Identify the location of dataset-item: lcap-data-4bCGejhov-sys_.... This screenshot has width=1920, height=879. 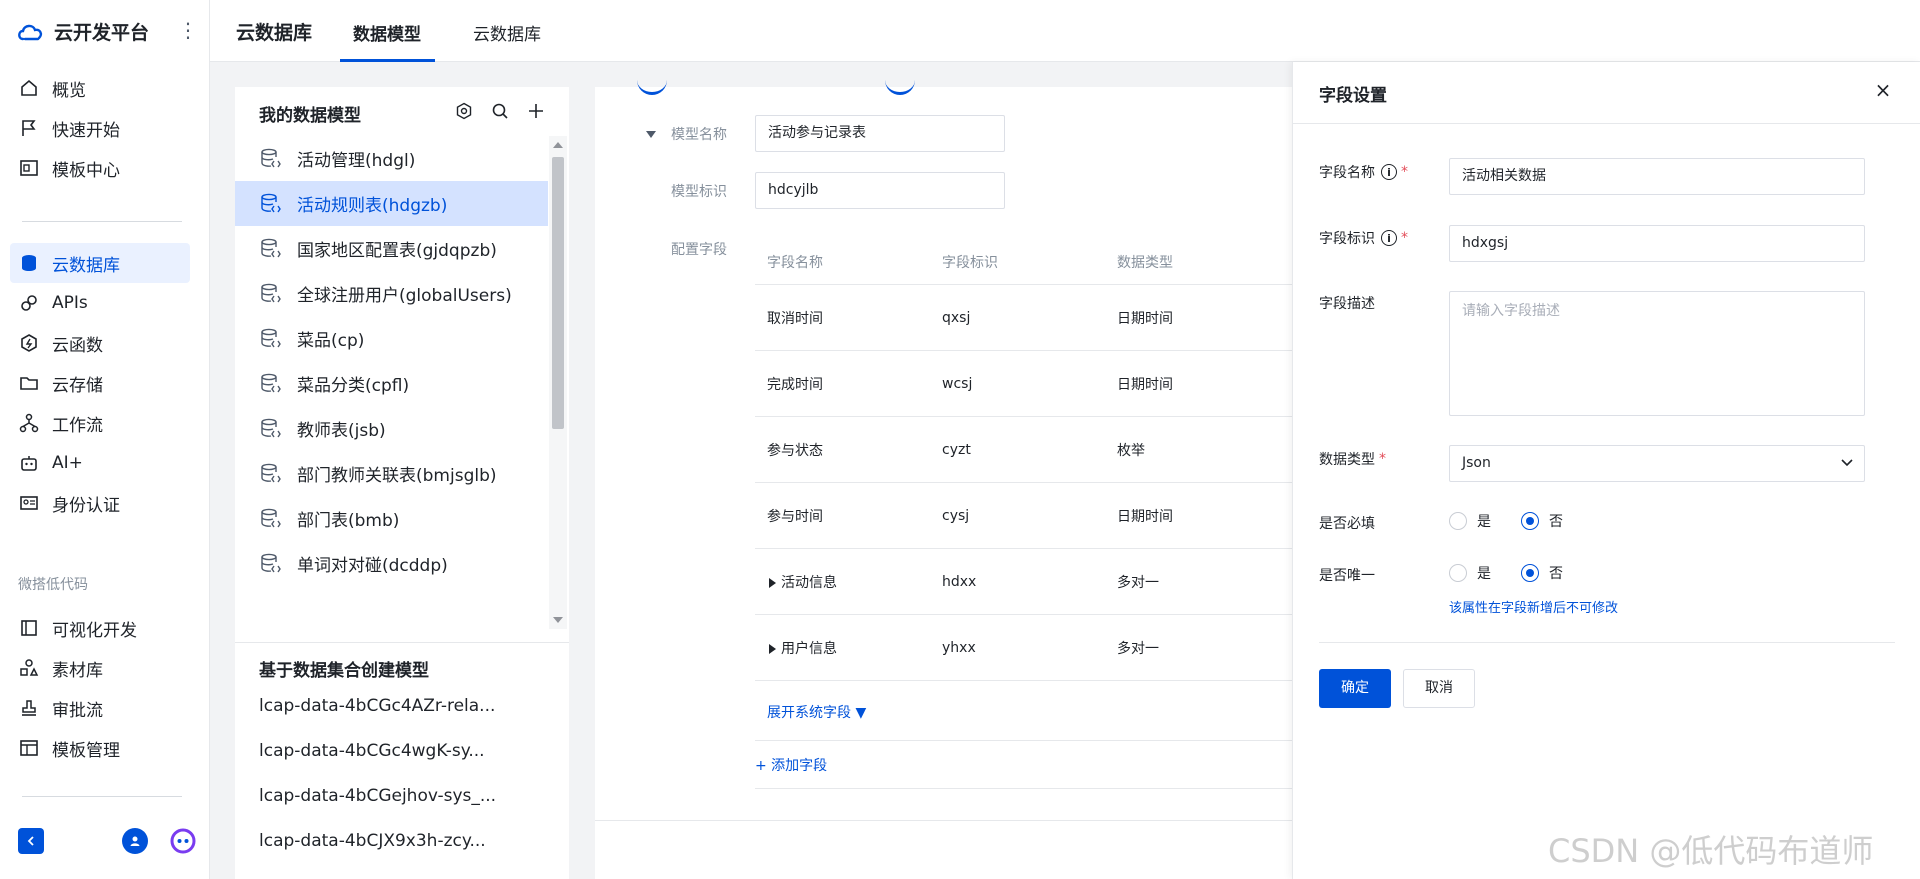
(404, 808).